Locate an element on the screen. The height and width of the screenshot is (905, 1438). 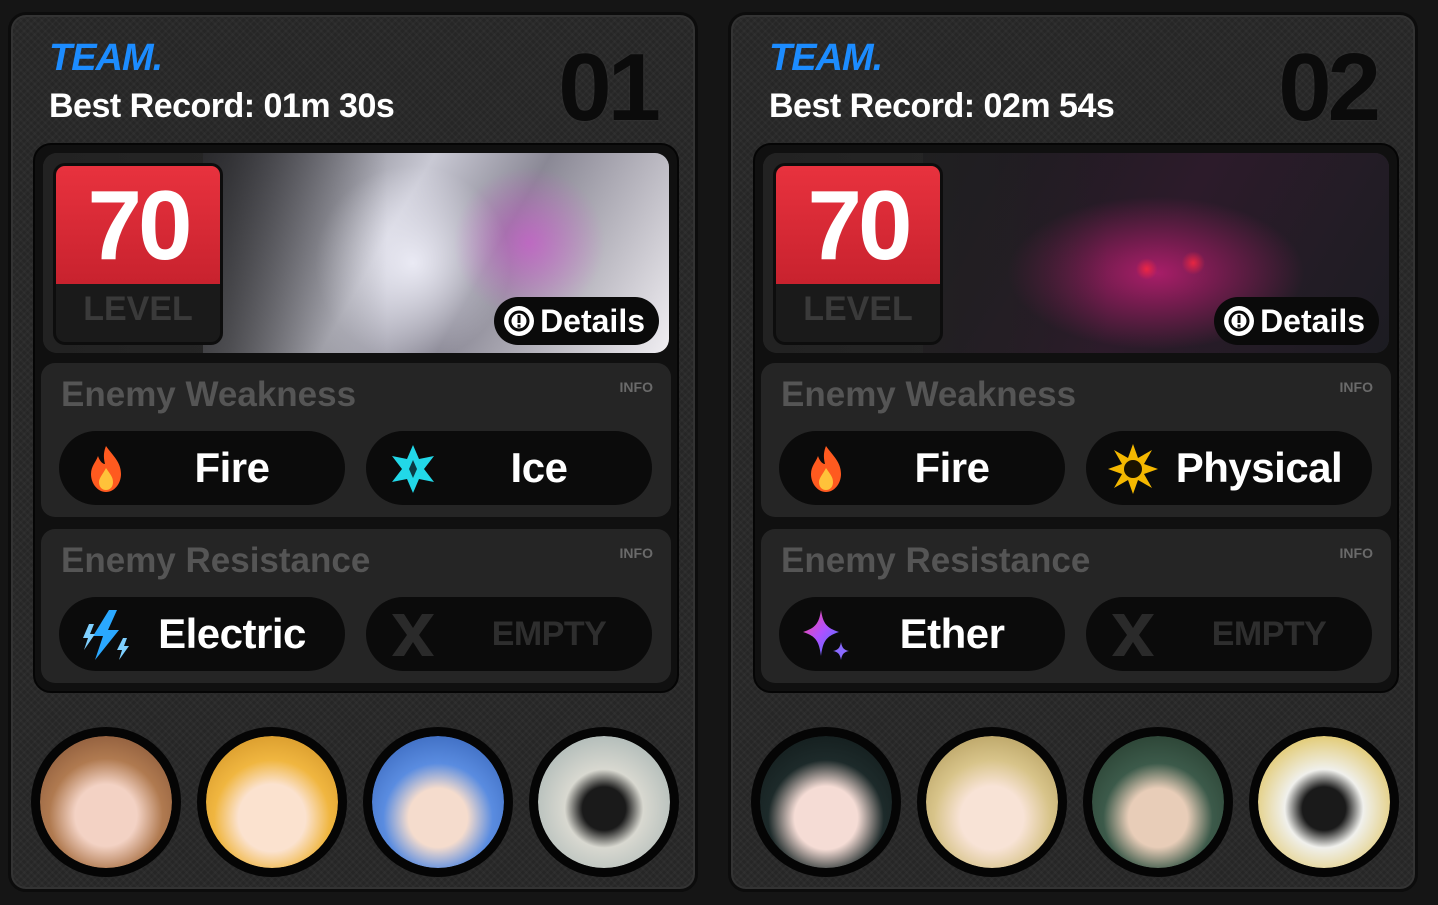
best-record: Best Record: 02m 54s is located at coordinates (942, 106).